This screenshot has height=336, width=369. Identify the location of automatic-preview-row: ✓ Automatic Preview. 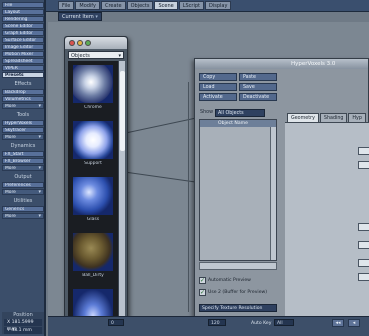
(225, 280).